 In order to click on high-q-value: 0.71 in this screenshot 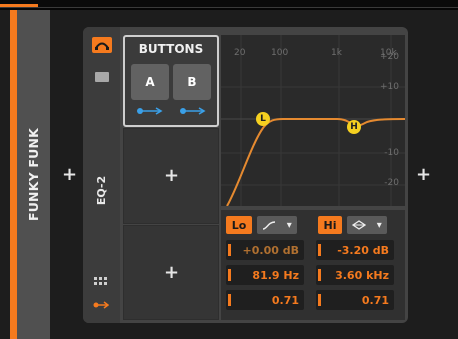, I will do `click(355, 300)`.